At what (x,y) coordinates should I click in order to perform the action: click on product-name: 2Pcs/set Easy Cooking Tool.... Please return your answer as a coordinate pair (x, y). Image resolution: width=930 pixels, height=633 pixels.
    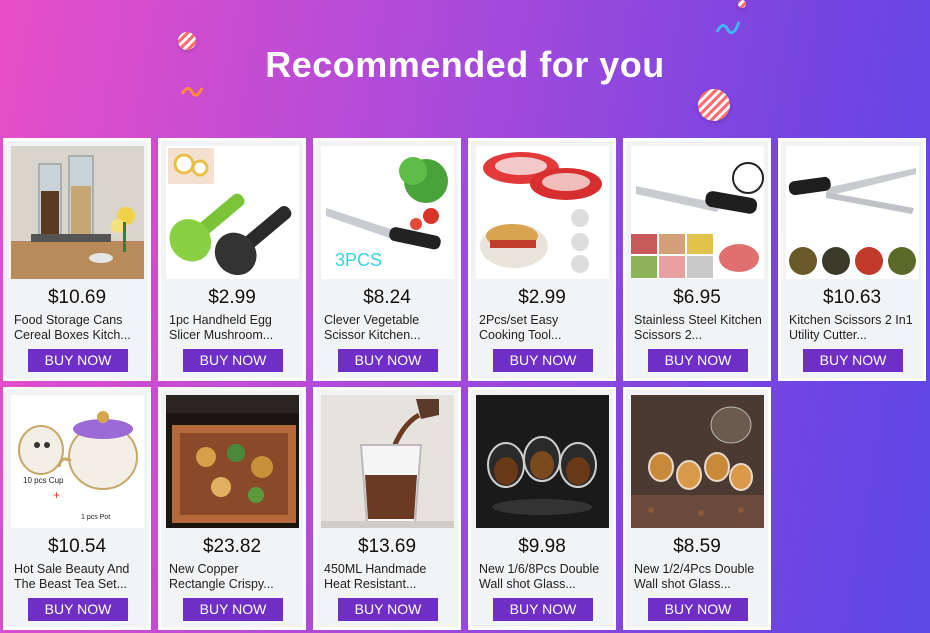
    Looking at the image, I should click on (543, 329).